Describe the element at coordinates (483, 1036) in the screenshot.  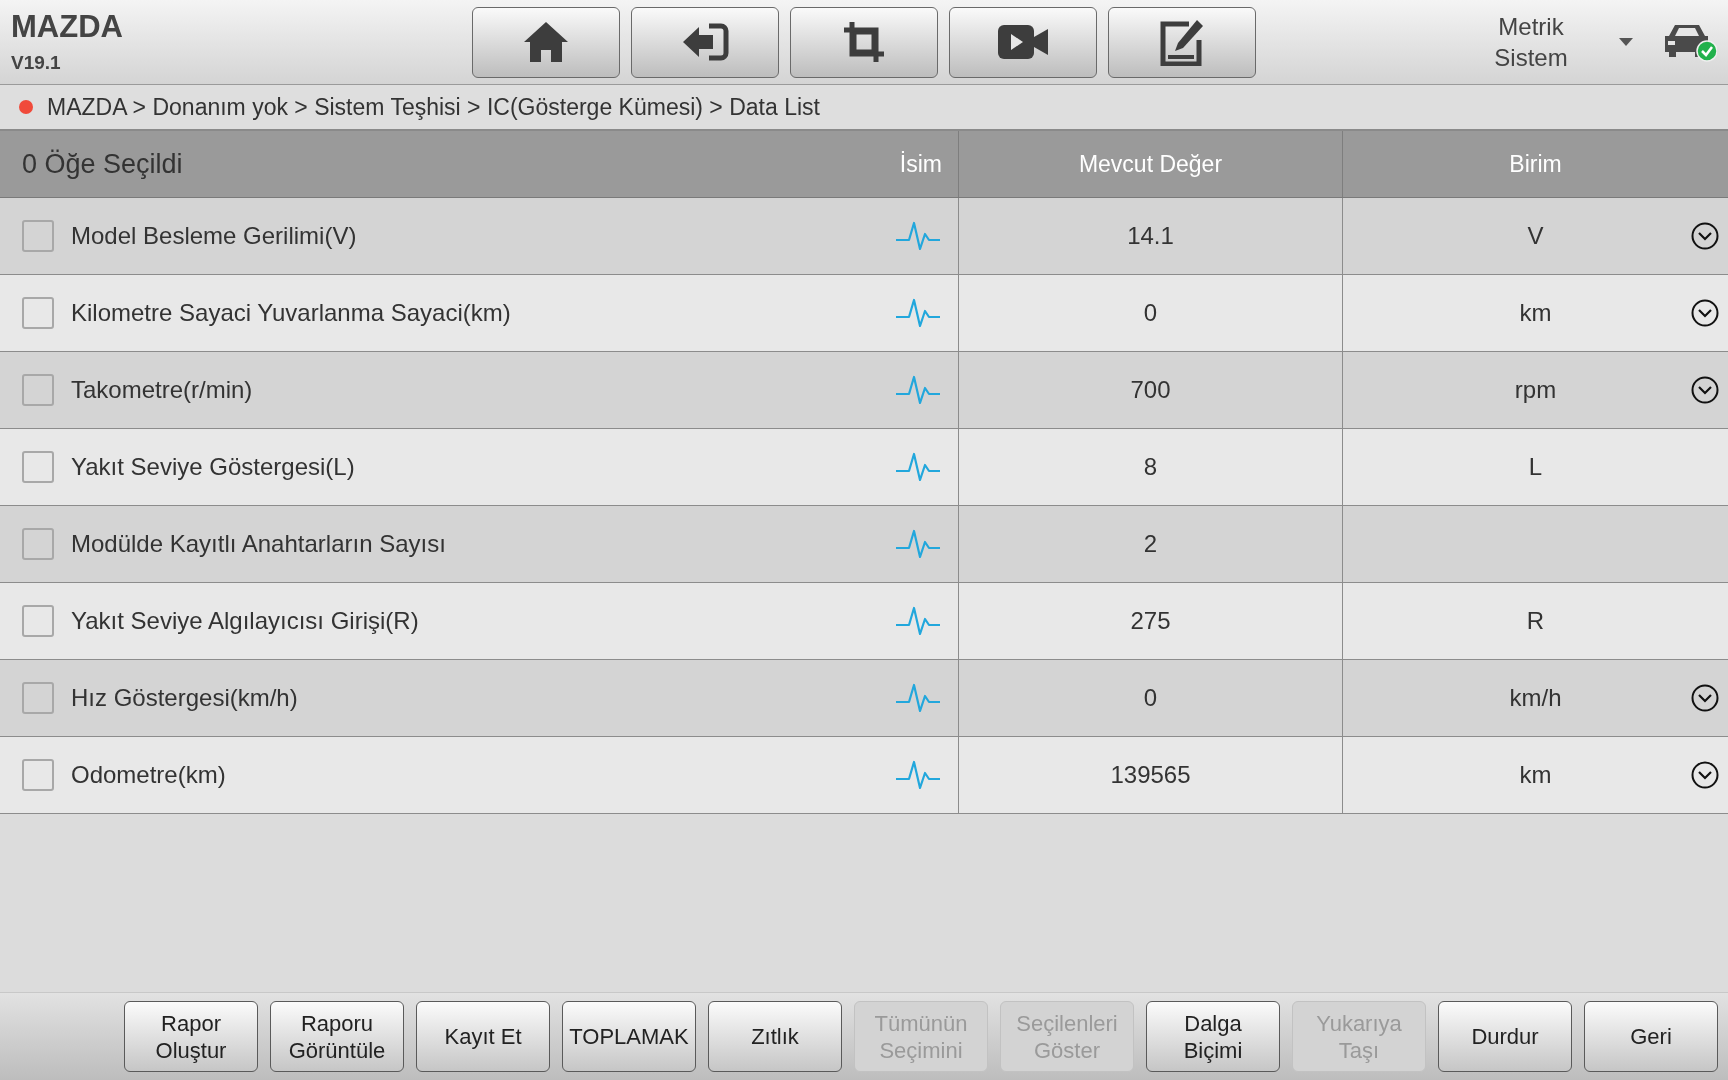
I see `toolbar-button: Kayıt Et` at that location.